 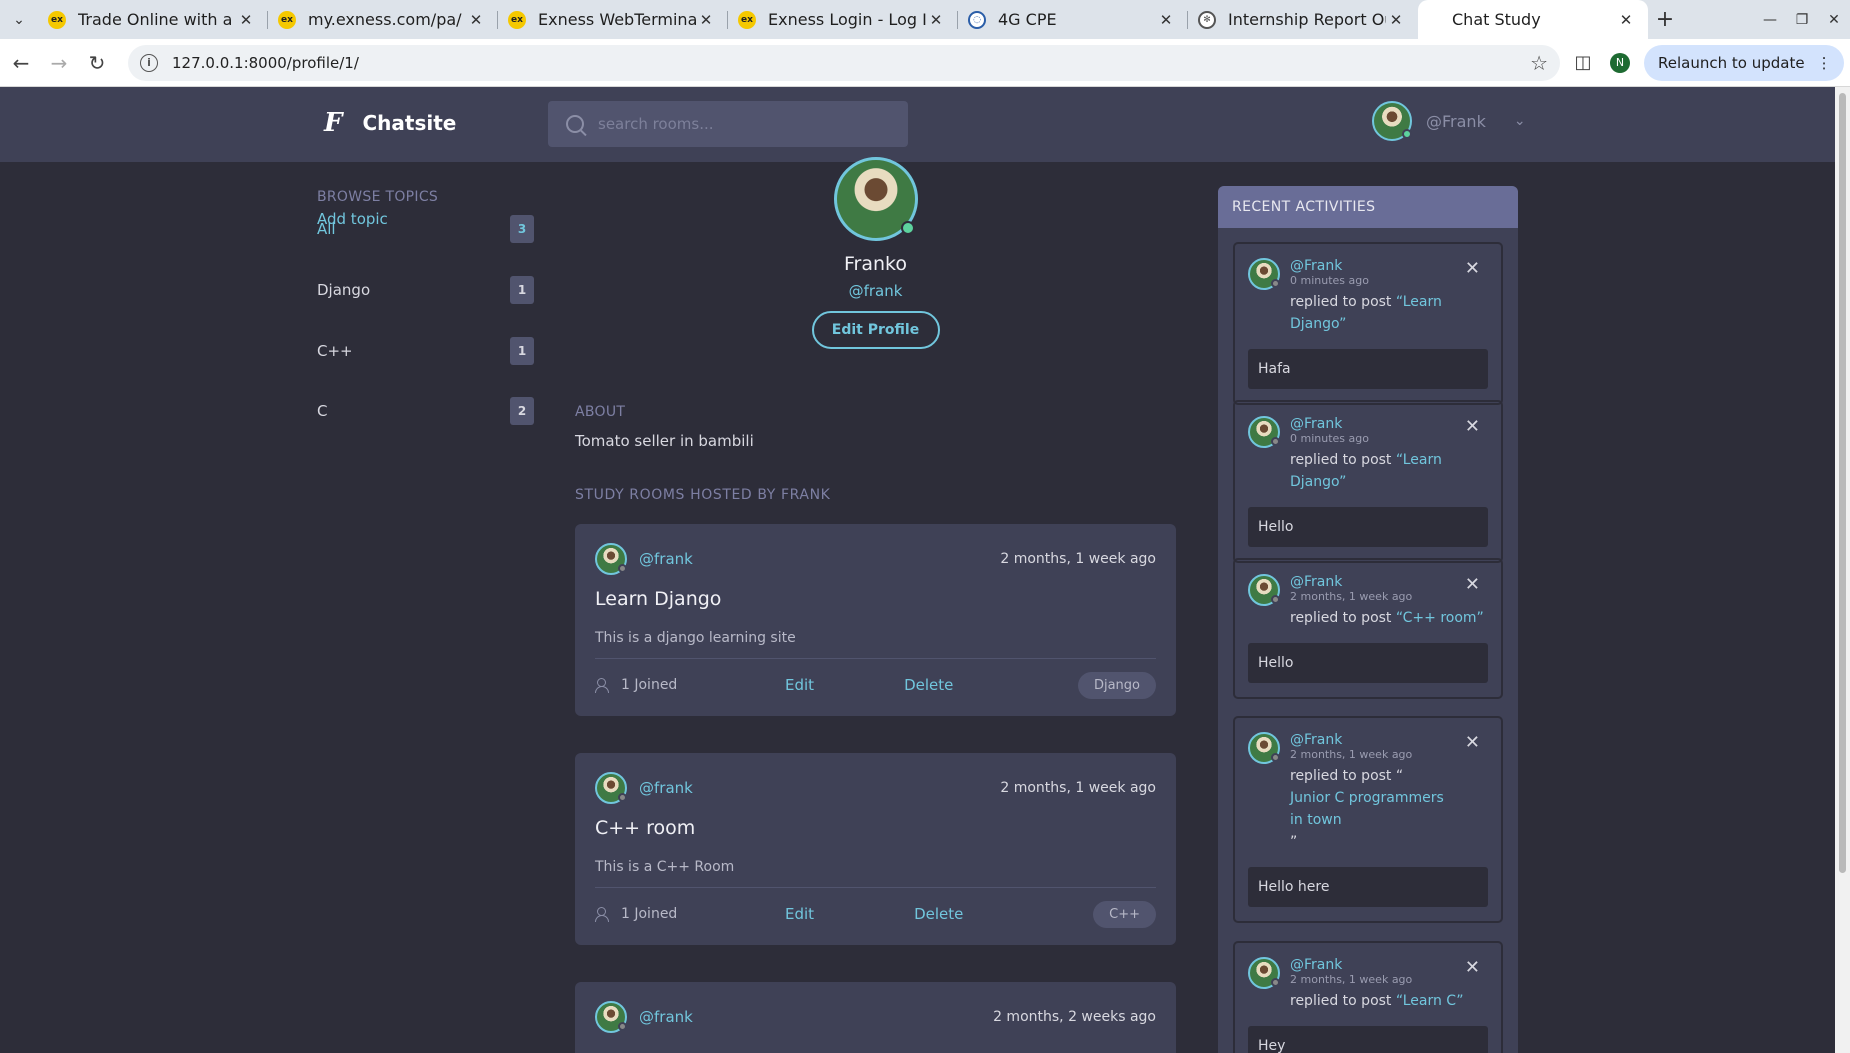 I want to click on bookmark-star-icon: ☆, so click(x=1539, y=63).